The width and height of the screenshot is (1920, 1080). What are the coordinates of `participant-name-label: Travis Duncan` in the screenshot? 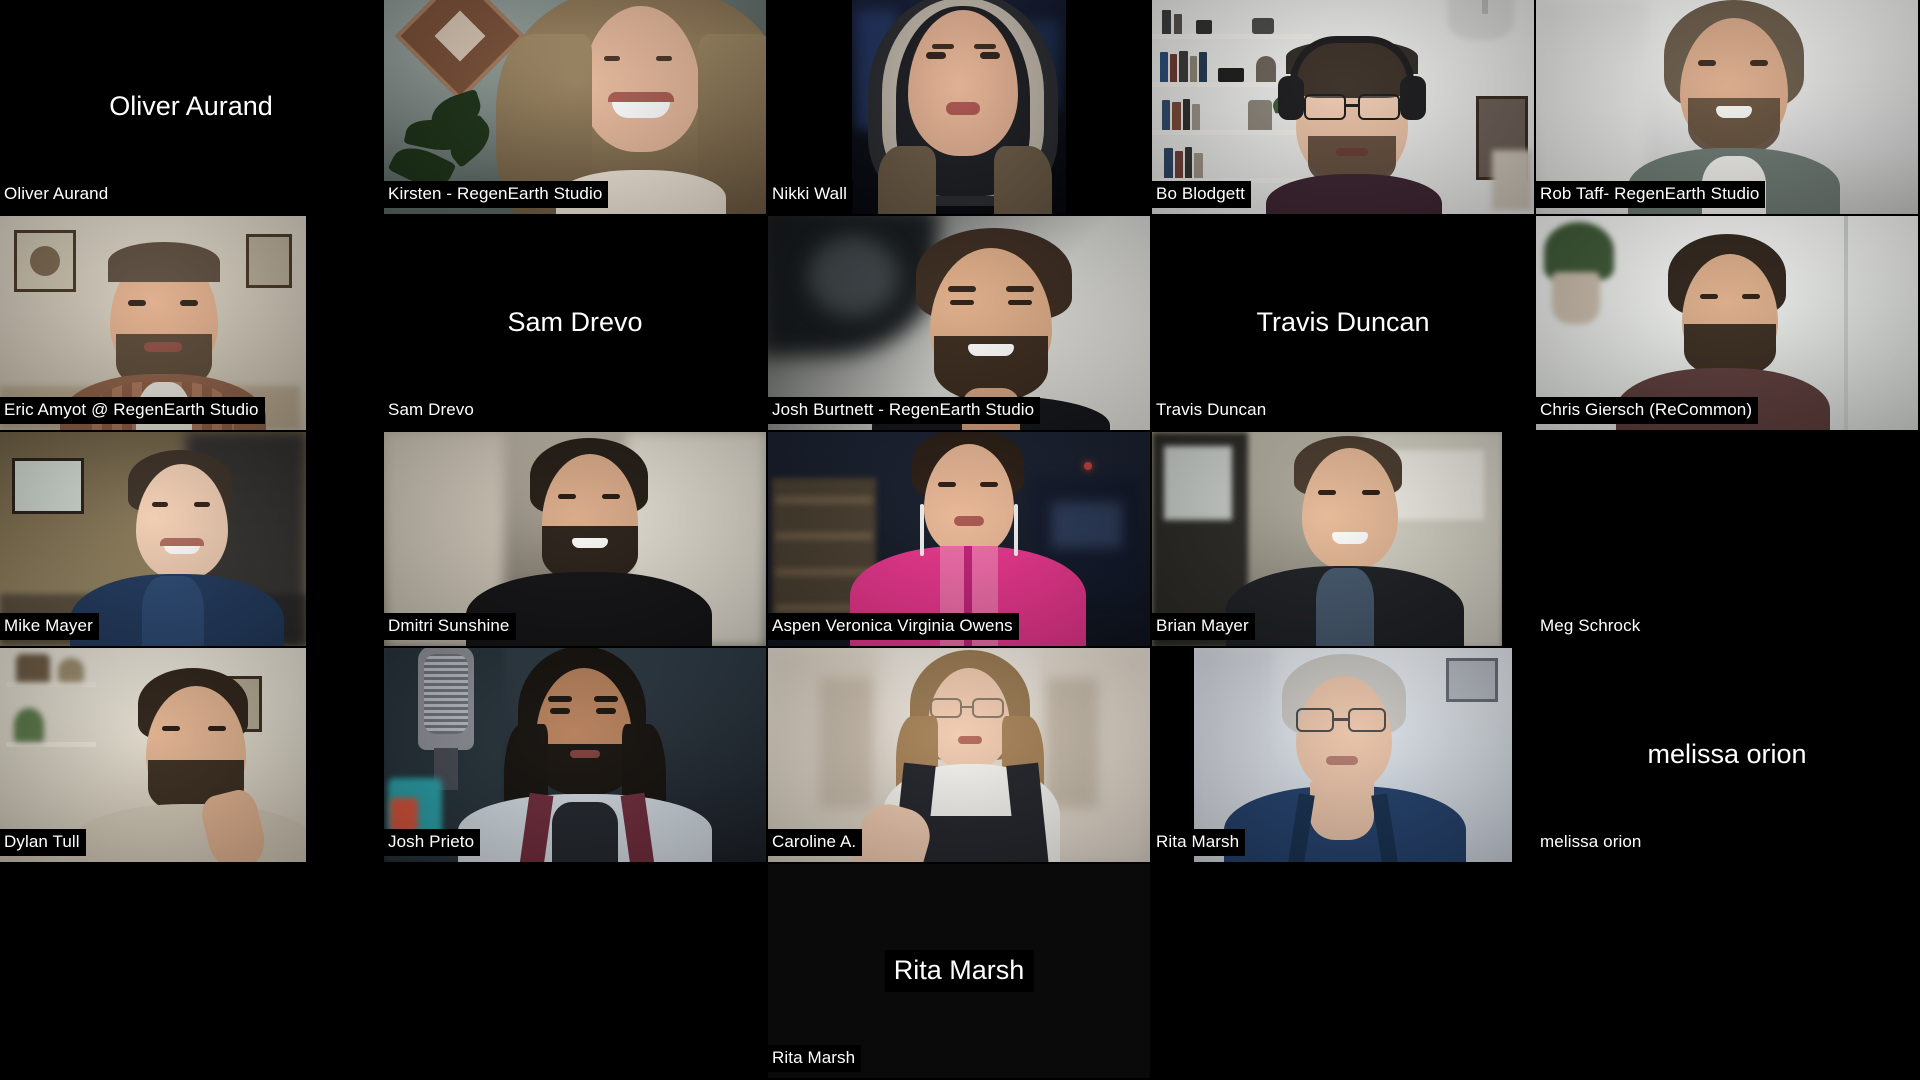 It's located at (1212, 410).